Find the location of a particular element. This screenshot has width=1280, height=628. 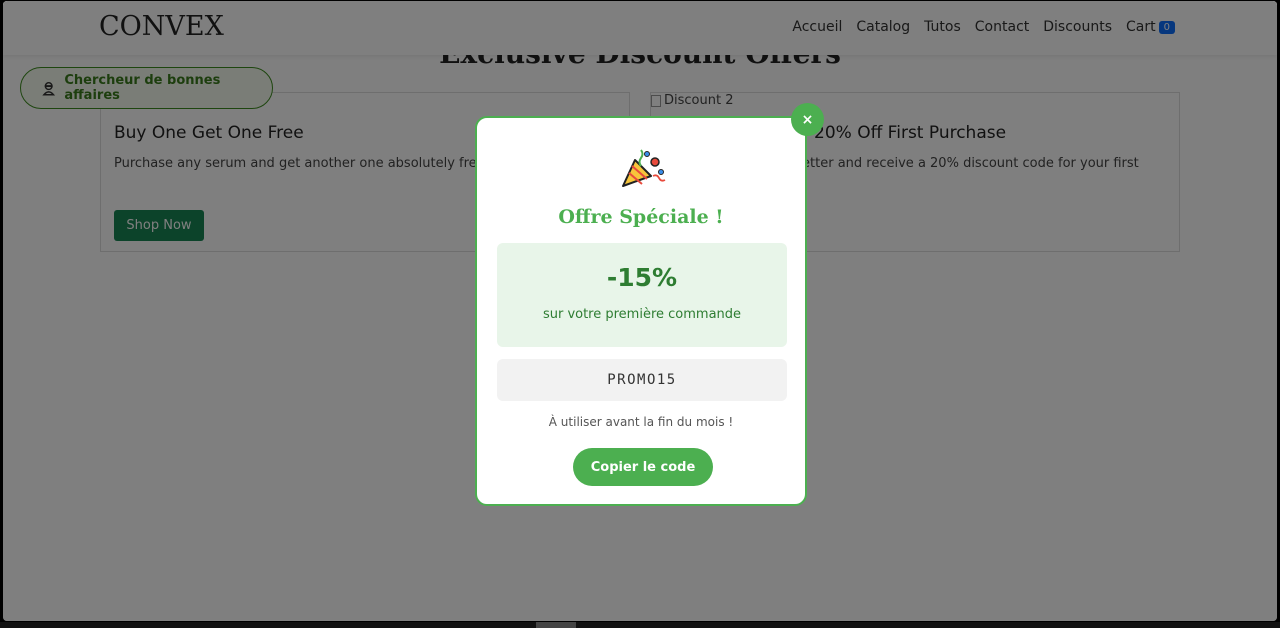

party-popper-icon is located at coordinates (644, 168).